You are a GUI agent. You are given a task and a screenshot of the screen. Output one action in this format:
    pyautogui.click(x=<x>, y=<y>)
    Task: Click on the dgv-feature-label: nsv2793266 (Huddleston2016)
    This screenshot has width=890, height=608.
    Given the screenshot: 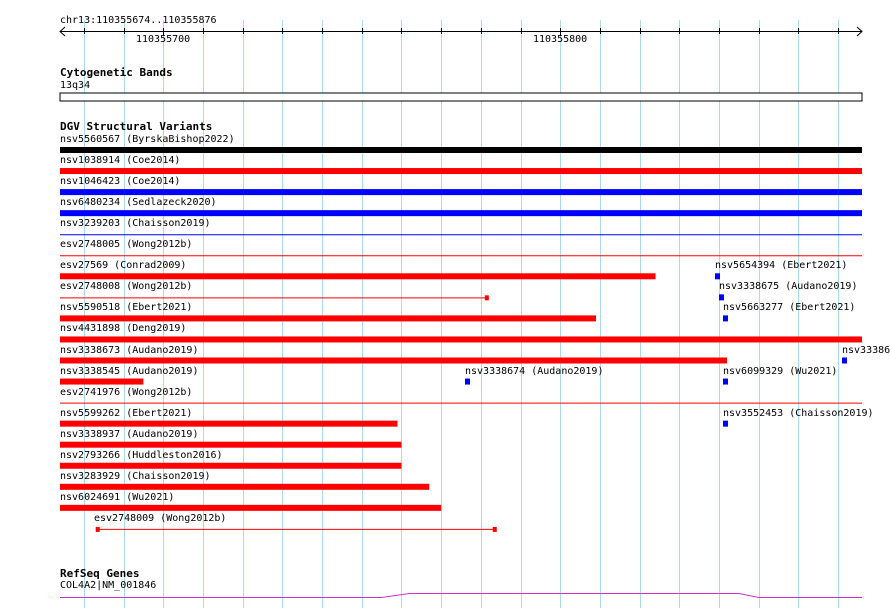 What is the action you would take?
    pyautogui.click(x=141, y=456)
    